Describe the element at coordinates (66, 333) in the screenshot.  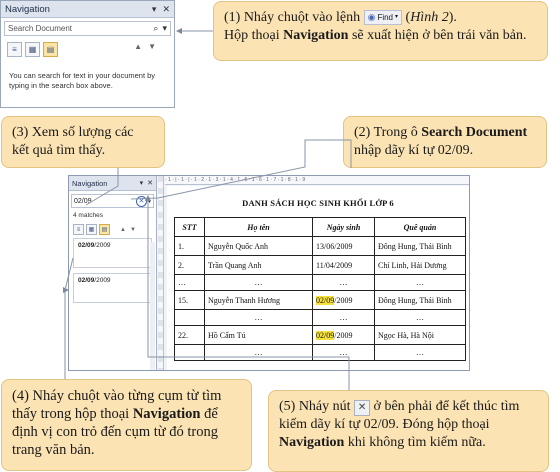
I see `pointer-line-4a` at that location.